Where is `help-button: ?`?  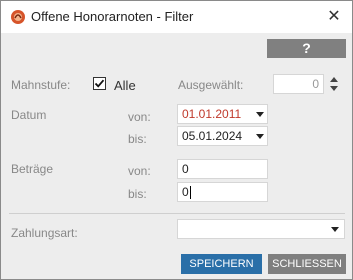
help-button: ? is located at coordinates (306, 48).